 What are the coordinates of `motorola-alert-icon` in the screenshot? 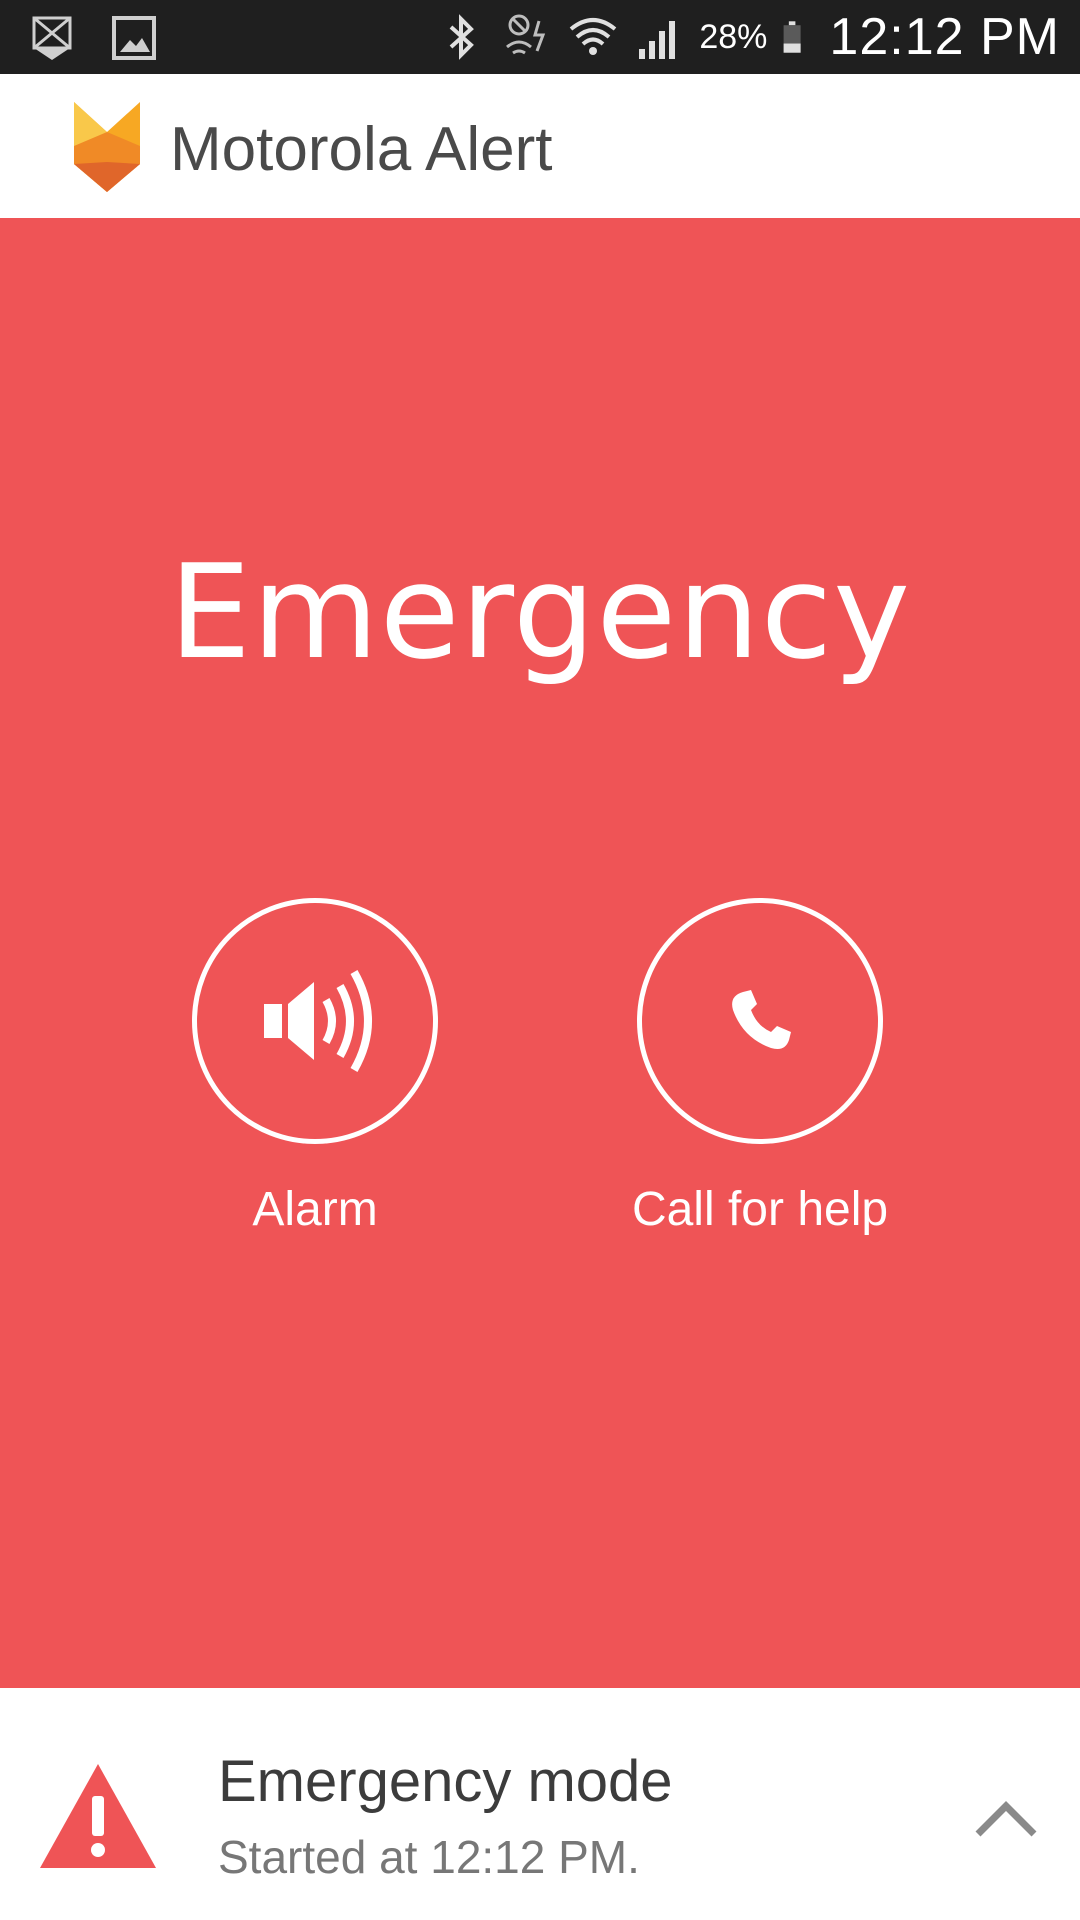 It's located at (52, 38).